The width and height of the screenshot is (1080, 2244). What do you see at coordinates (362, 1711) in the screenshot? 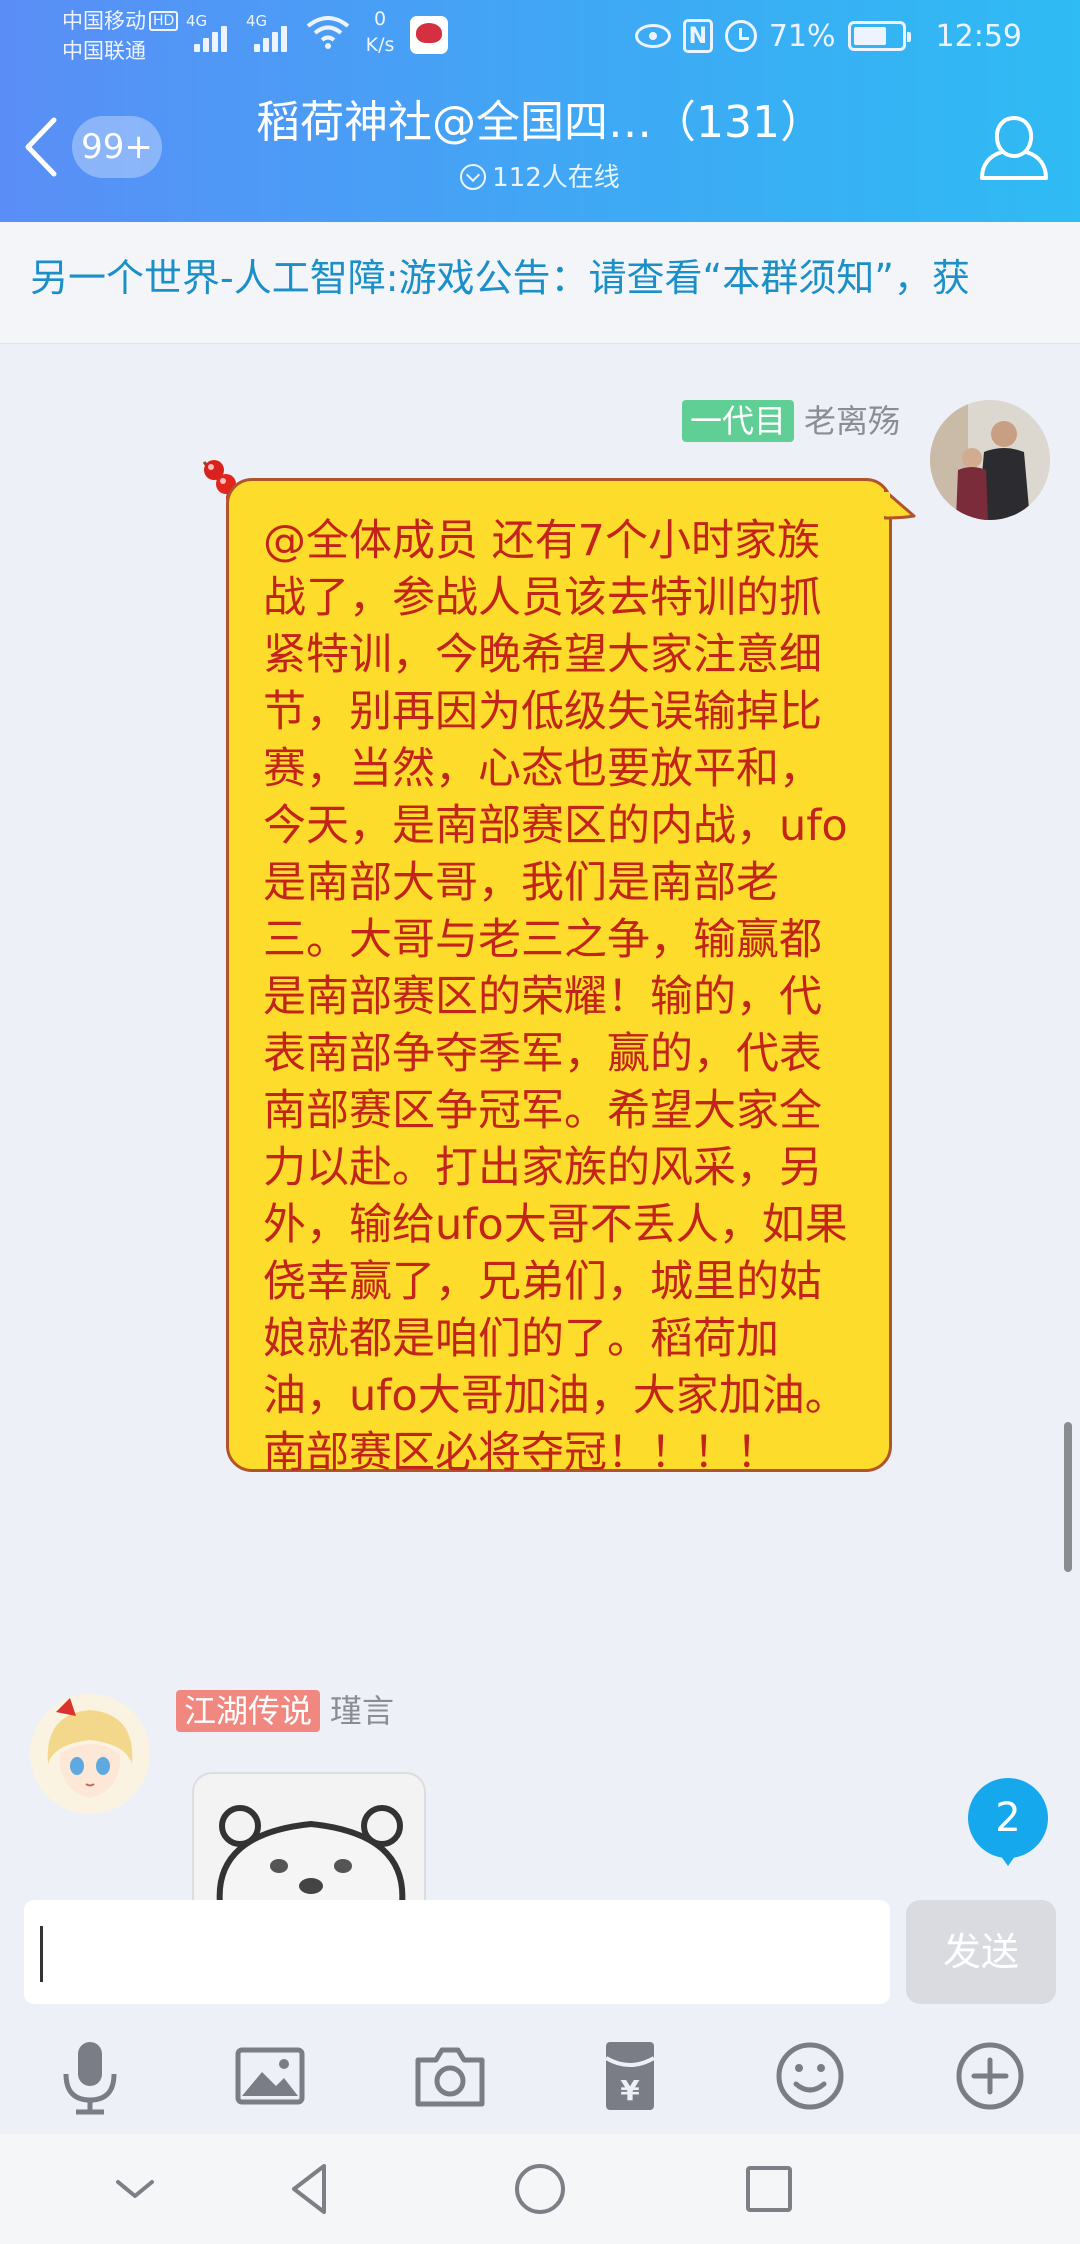
I see `sender-nickname: 瑾言` at bounding box center [362, 1711].